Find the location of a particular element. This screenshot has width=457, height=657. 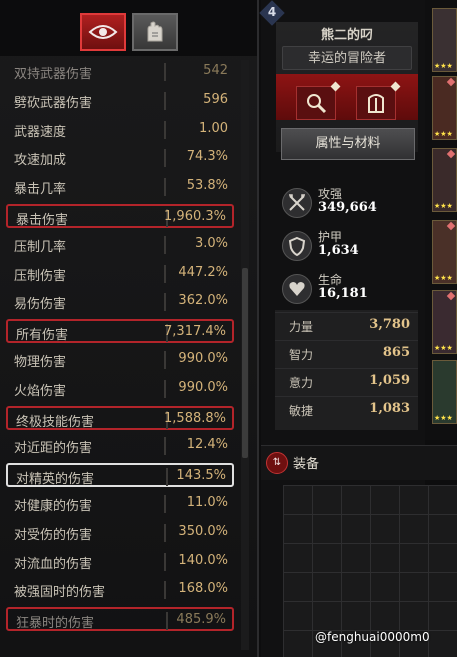

core-stat-value: 1,634 is located at coordinates (338, 250).